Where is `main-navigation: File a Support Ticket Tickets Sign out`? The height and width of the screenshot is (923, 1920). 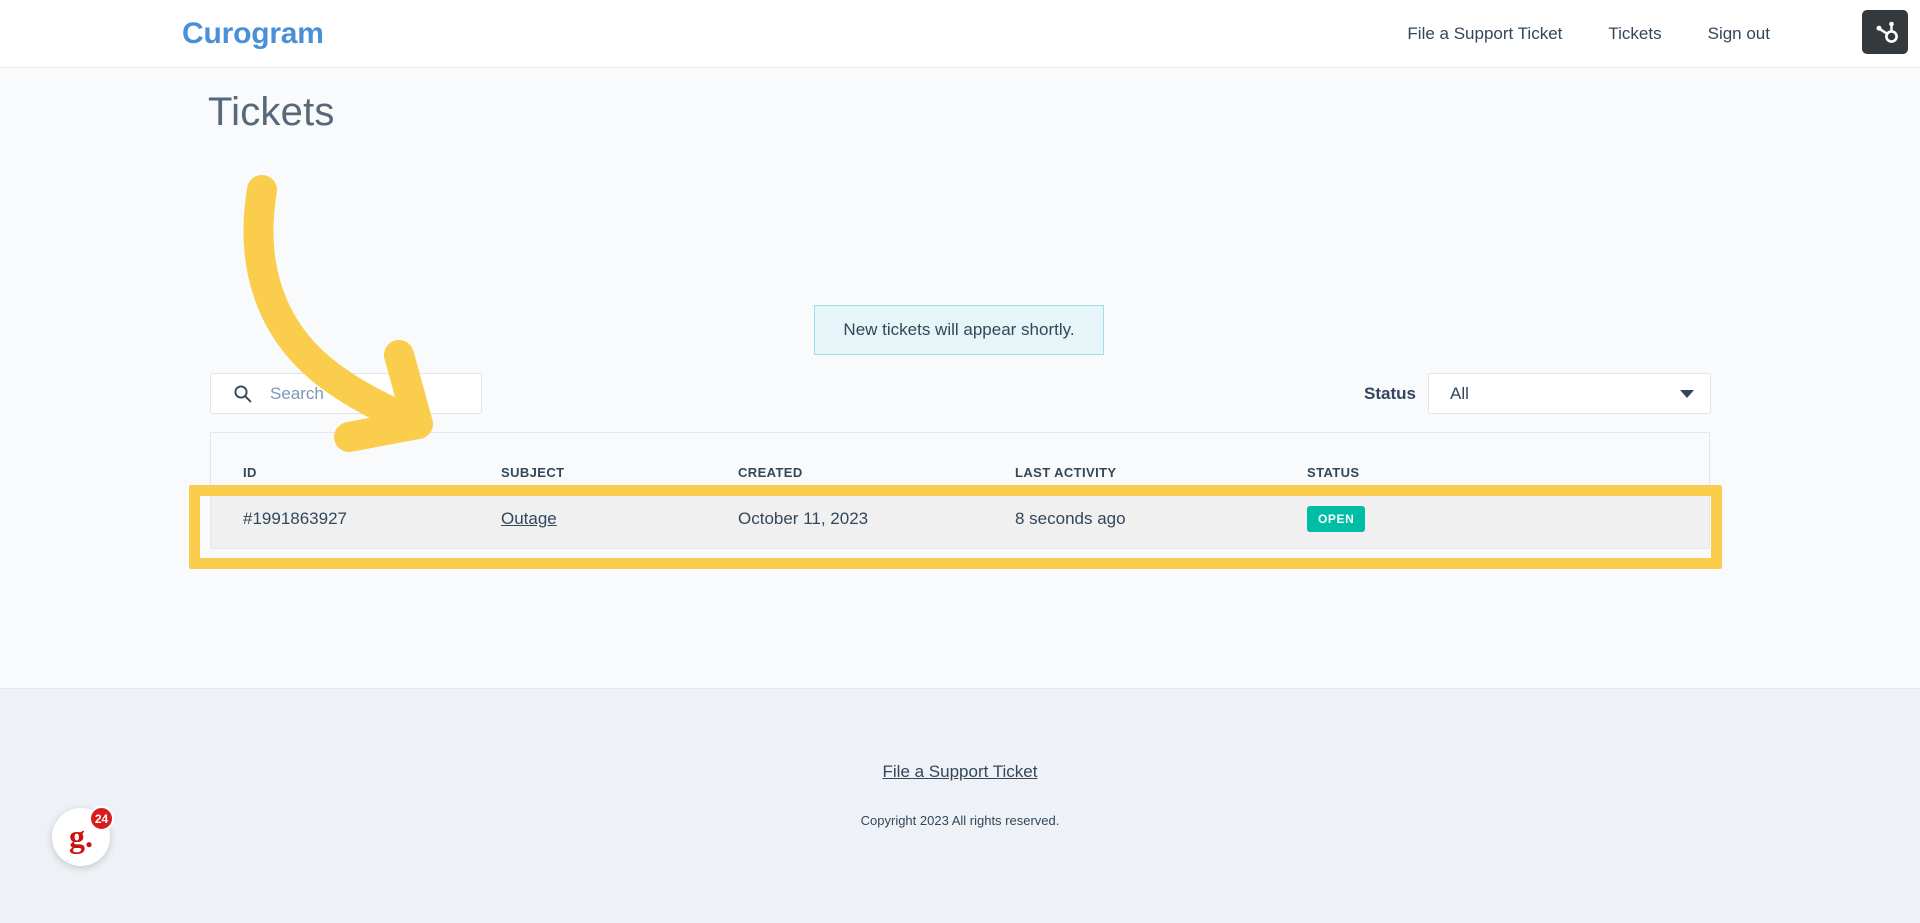
main-navigation: File a Support Ticket Tickets Sign out is located at coordinates (1588, 34).